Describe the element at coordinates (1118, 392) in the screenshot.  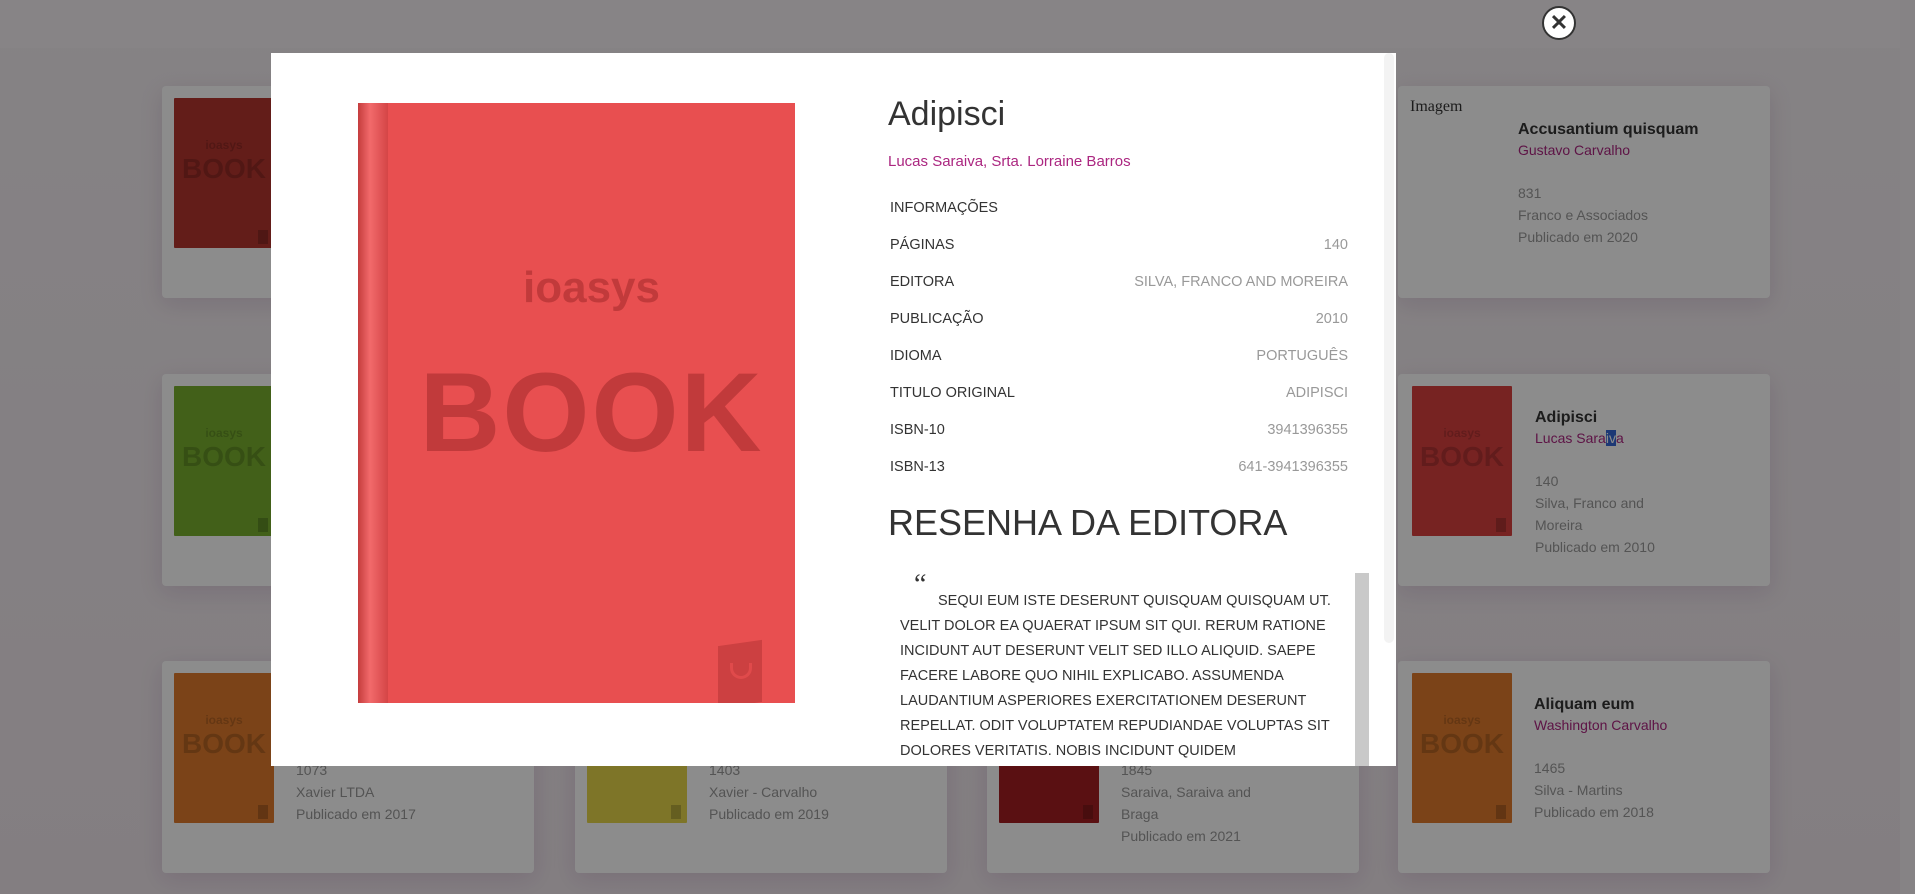
I see `info-row: TITULO ORIGINAL Adipisci` at that location.